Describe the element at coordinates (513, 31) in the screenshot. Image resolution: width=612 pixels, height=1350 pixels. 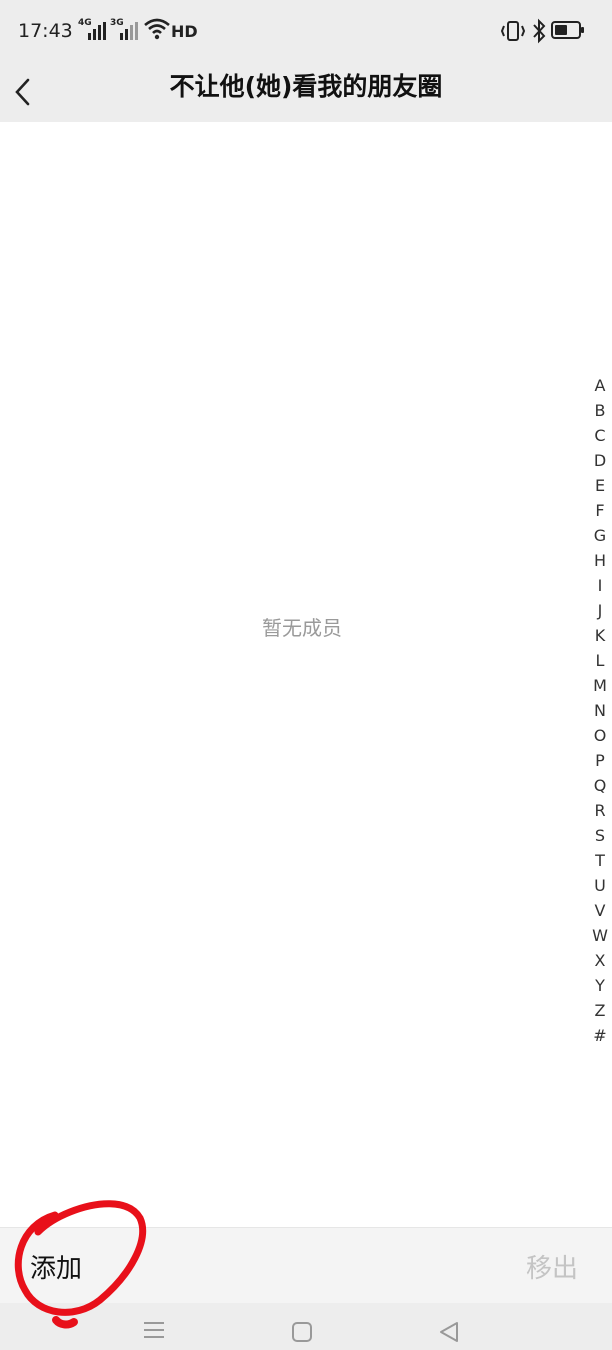
I see `vibrate-icon` at that location.